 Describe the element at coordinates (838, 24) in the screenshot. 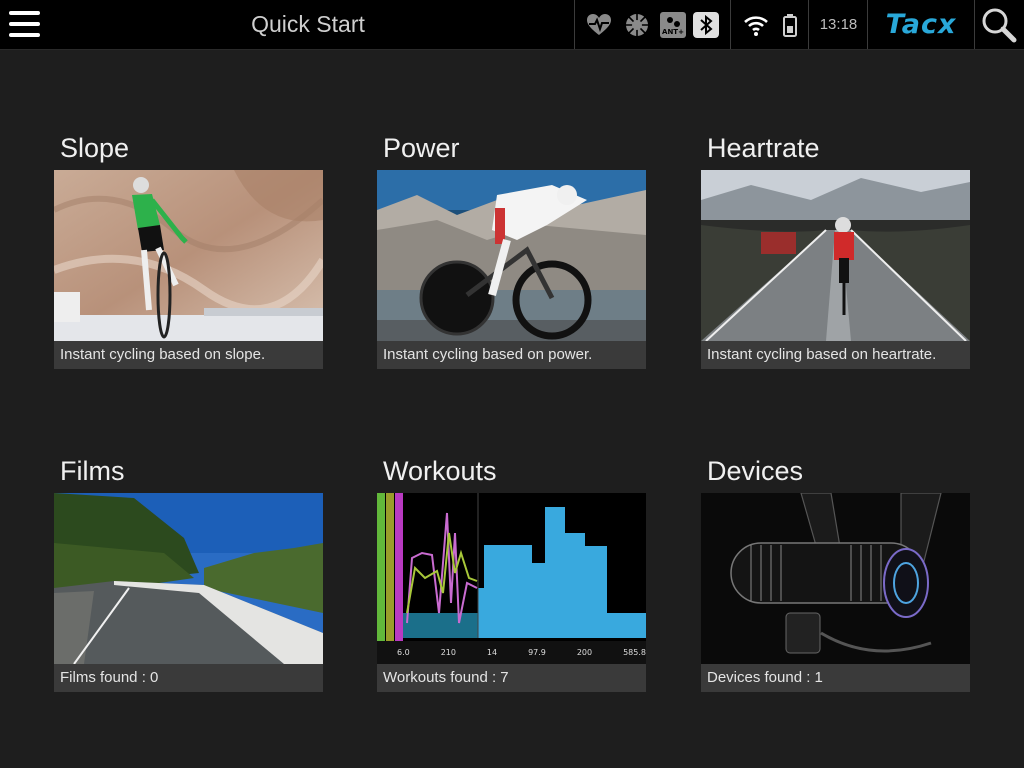

I see `clock: 13:18` at that location.